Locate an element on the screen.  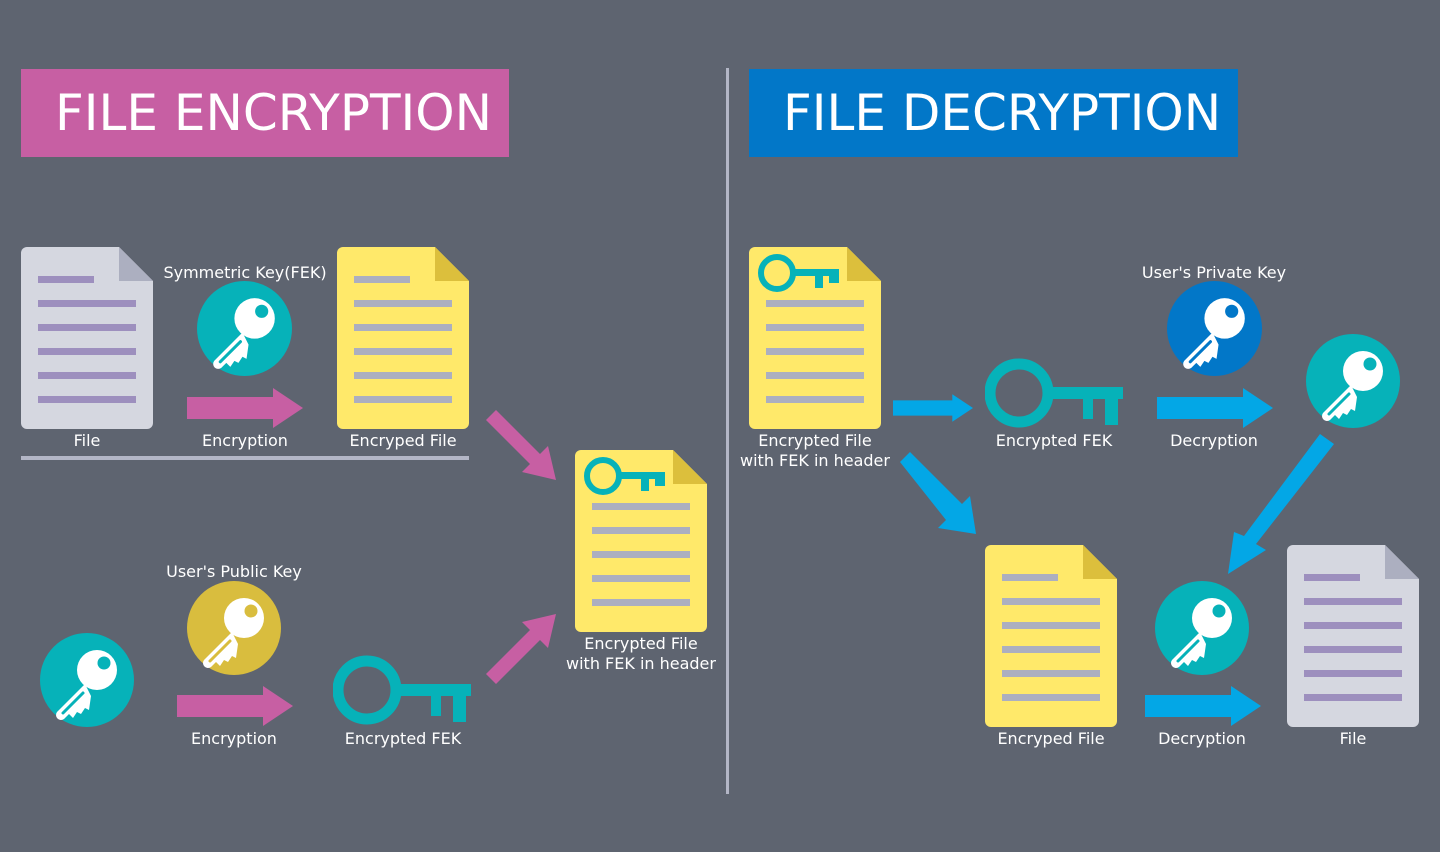
decrypted-fek-icon is located at coordinates (1353, 381).